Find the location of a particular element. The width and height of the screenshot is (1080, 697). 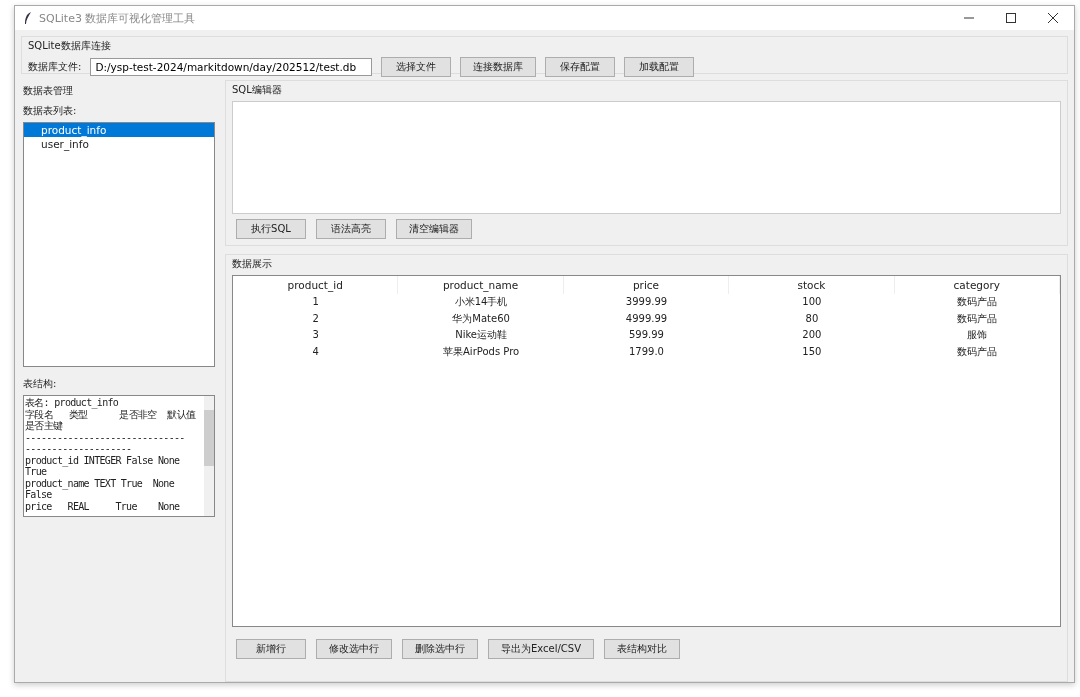

table-cell-text: 1 is located at coordinates (315, 302).